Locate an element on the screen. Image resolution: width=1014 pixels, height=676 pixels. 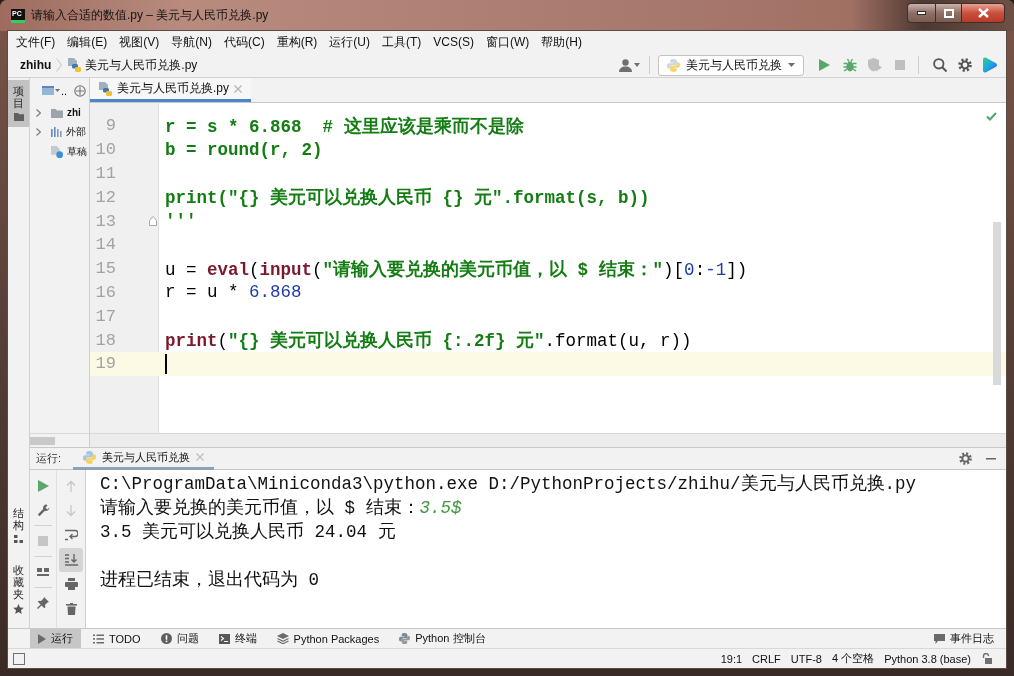
line-number: 10 is located at coordinates (105, 150).